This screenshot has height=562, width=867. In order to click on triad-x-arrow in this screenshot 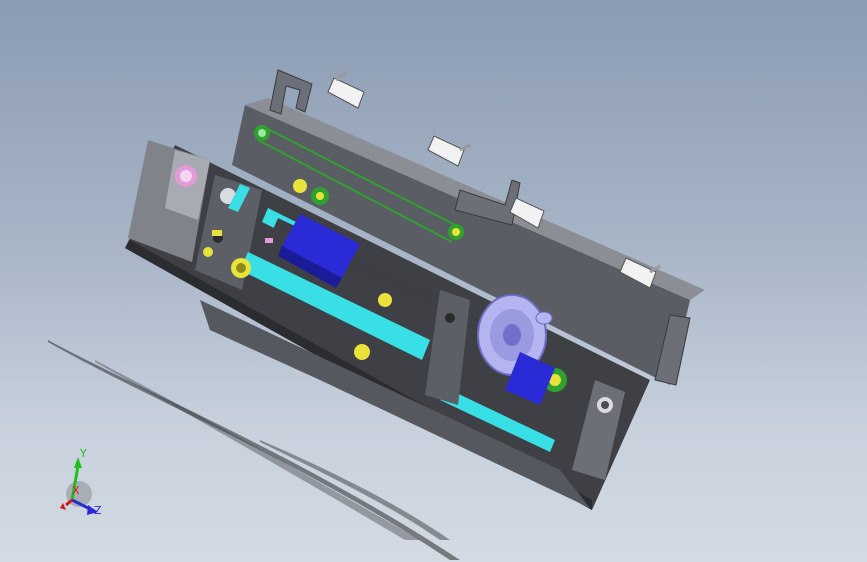, I will do `click(63, 506)`.